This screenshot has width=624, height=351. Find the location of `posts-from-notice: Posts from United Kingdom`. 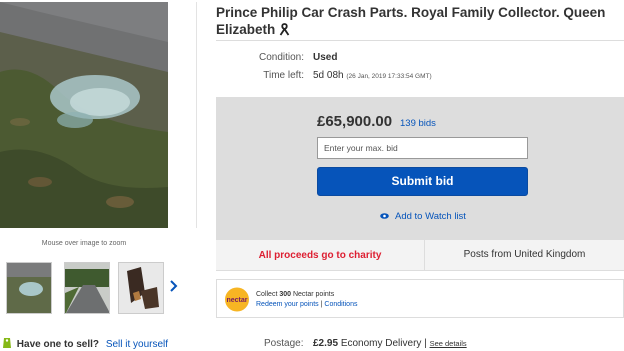

posts-from-notice: Posts from United Kingdom is located at coordinates (524, 255).